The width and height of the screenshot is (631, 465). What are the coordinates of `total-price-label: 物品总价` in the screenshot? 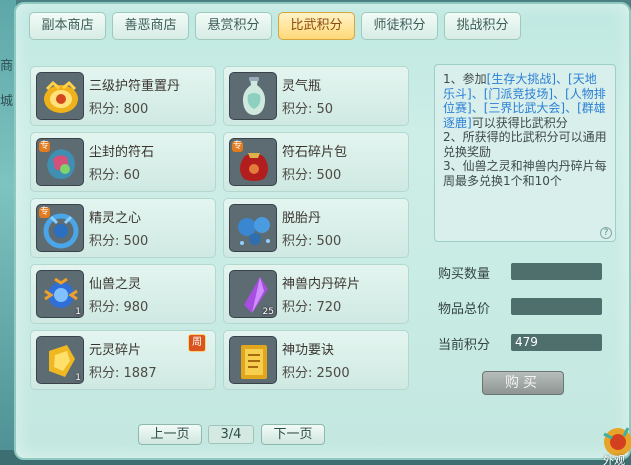 It's located at (464, 309).